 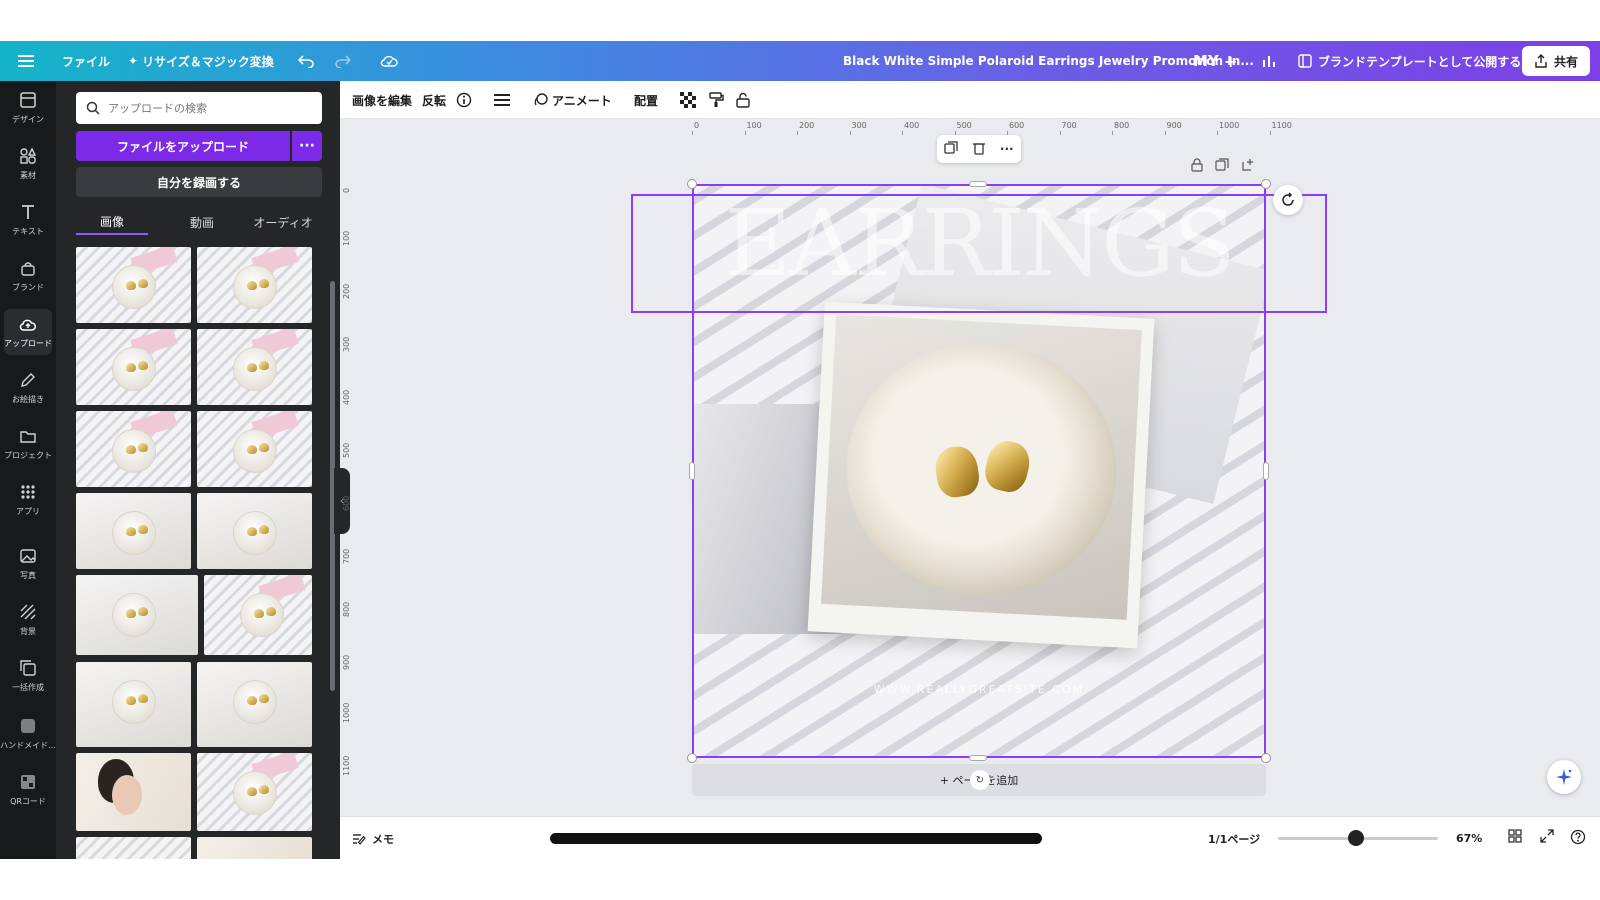 I want to click on rail-item-shapes: 素材, so click(x=28, y=164).